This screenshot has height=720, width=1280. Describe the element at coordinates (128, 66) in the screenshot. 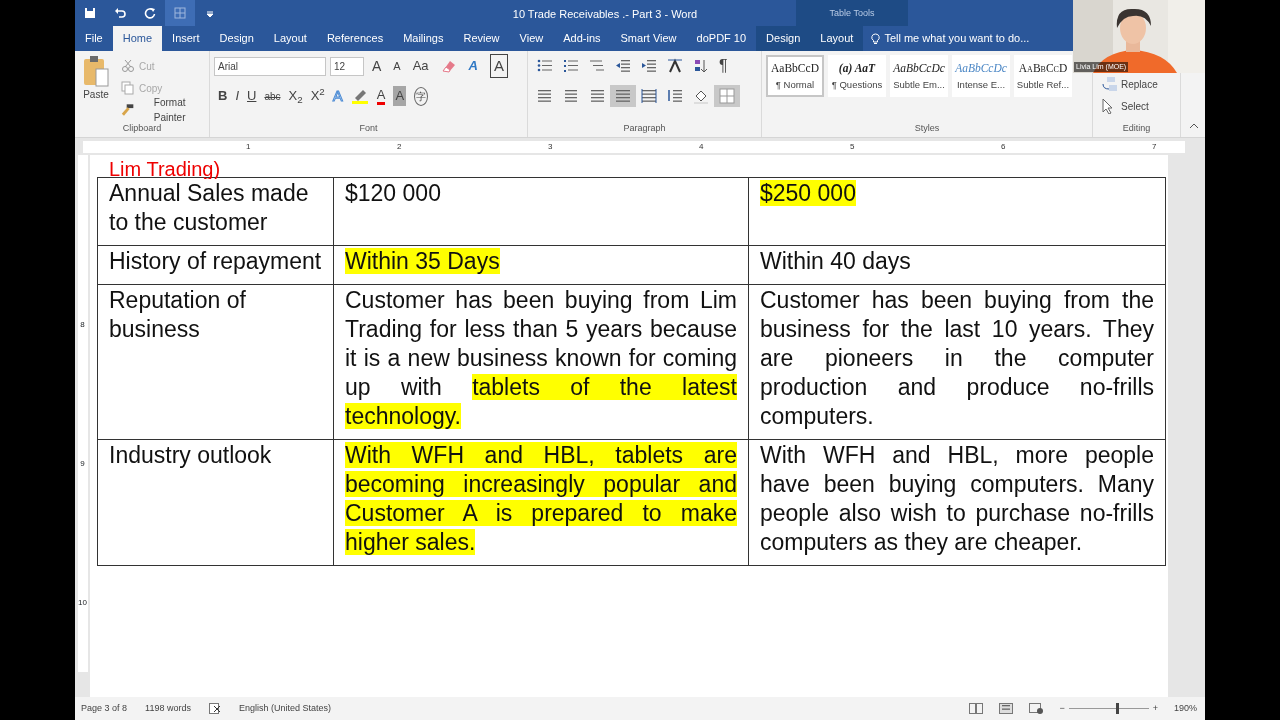

I see `scissors-icon` at that location.